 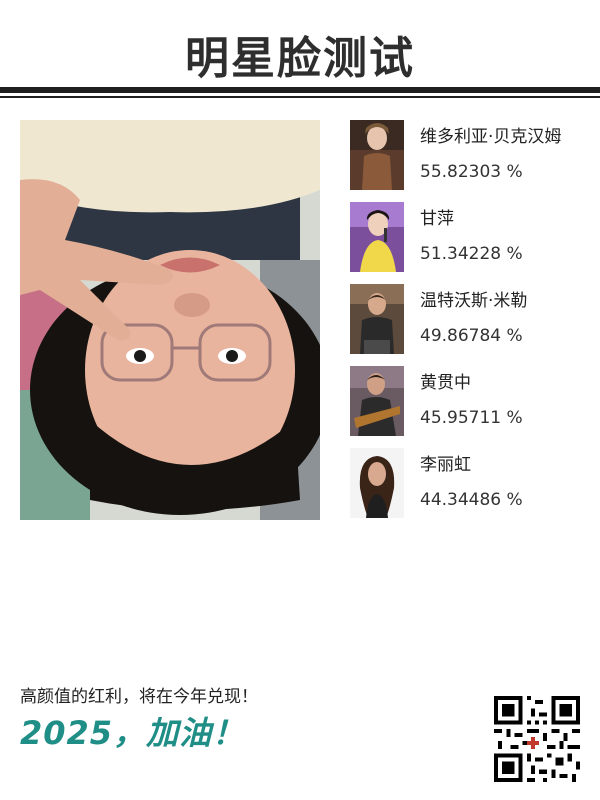 What do you see at coordinates (300, 97) in the screenshot?
I see `header-divider-thin` at bounding box center [300, 97].